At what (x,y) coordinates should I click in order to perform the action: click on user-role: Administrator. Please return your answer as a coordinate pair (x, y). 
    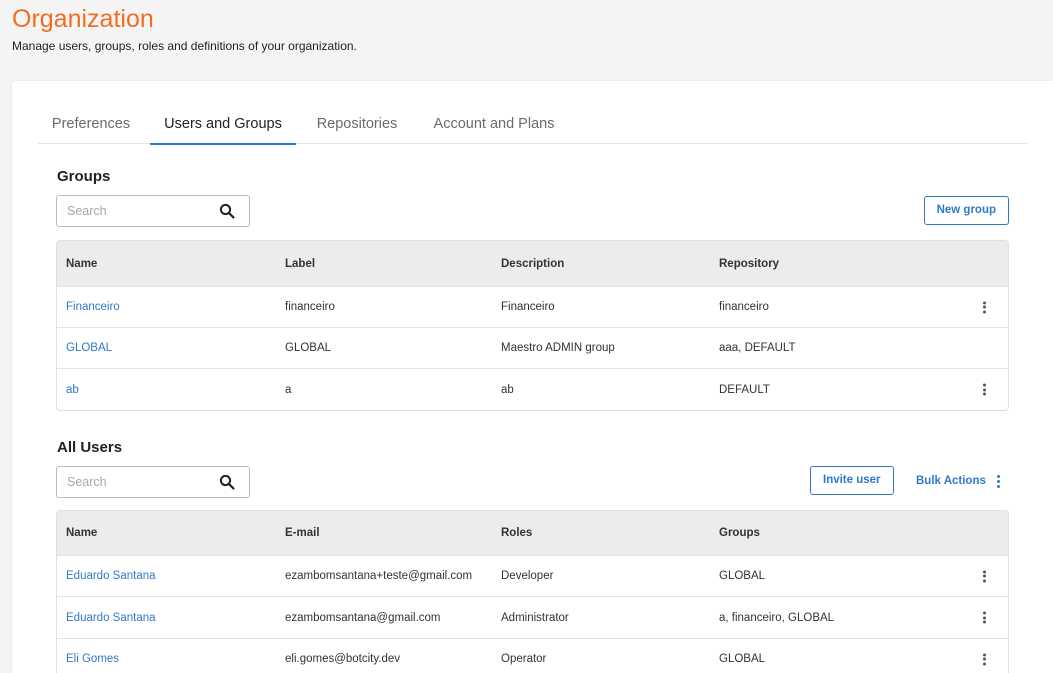
    Looking at the image, I should click on (535, 617).